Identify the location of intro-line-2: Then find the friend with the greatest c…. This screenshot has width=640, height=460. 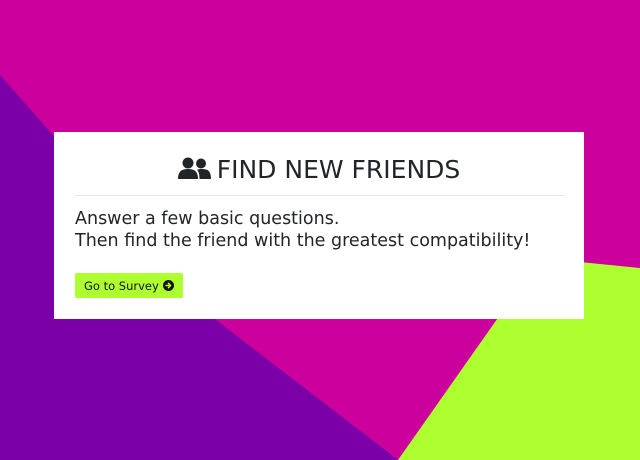
(303, 241).